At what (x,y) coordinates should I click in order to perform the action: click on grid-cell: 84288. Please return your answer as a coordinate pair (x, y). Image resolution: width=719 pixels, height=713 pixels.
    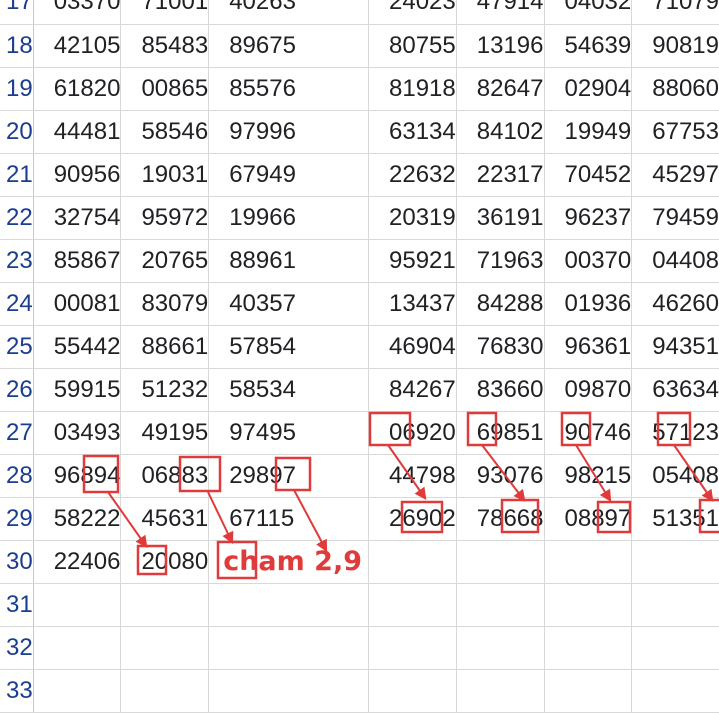
    Looking at the image, I should click on (500, 304).